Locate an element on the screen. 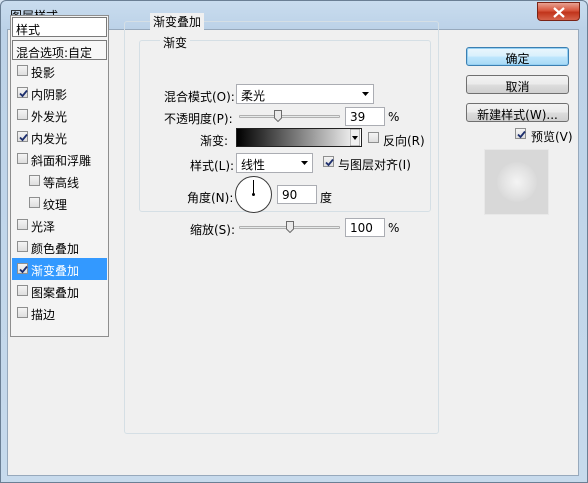  style-list-item: 斜面和浮雕 is located at coordinates (59, 159).